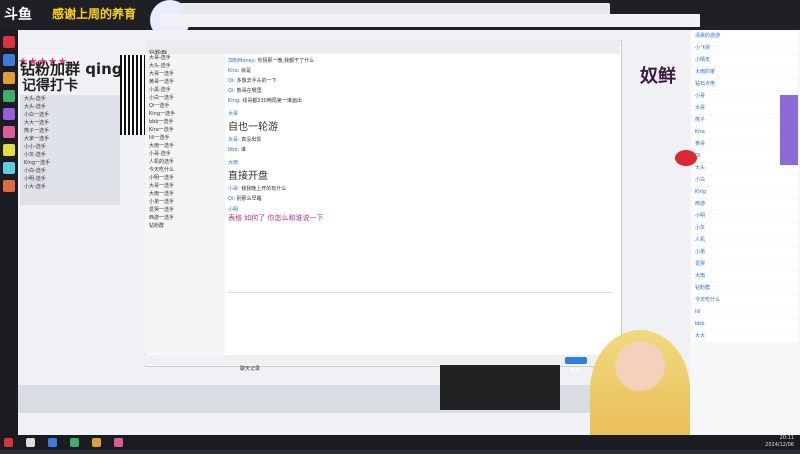  Describe the element at coordinates (400, 442) in the screenshot. I see `taskbar: 20:11 2024/12/06` at that location.